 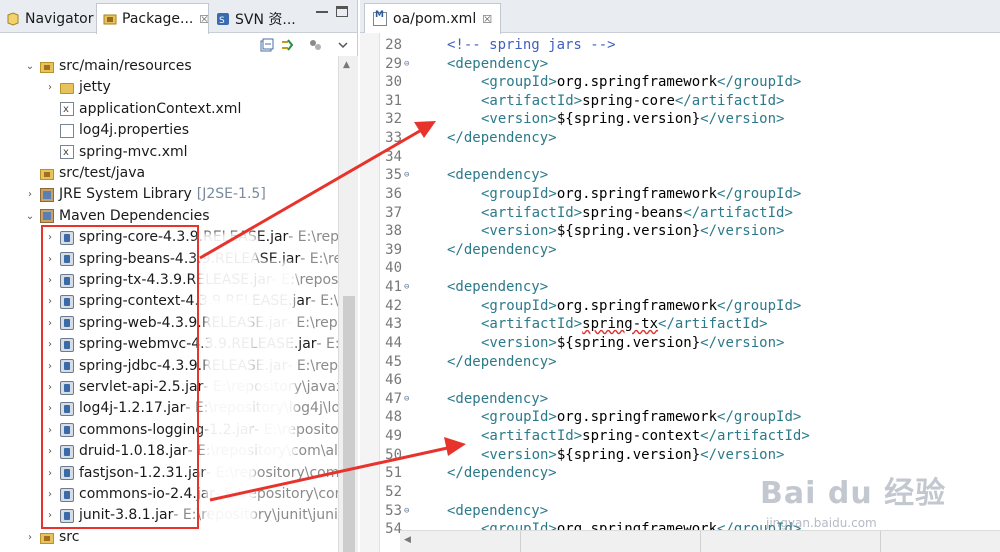 I want to click on line-number: 42, so click(x=393, y=305).